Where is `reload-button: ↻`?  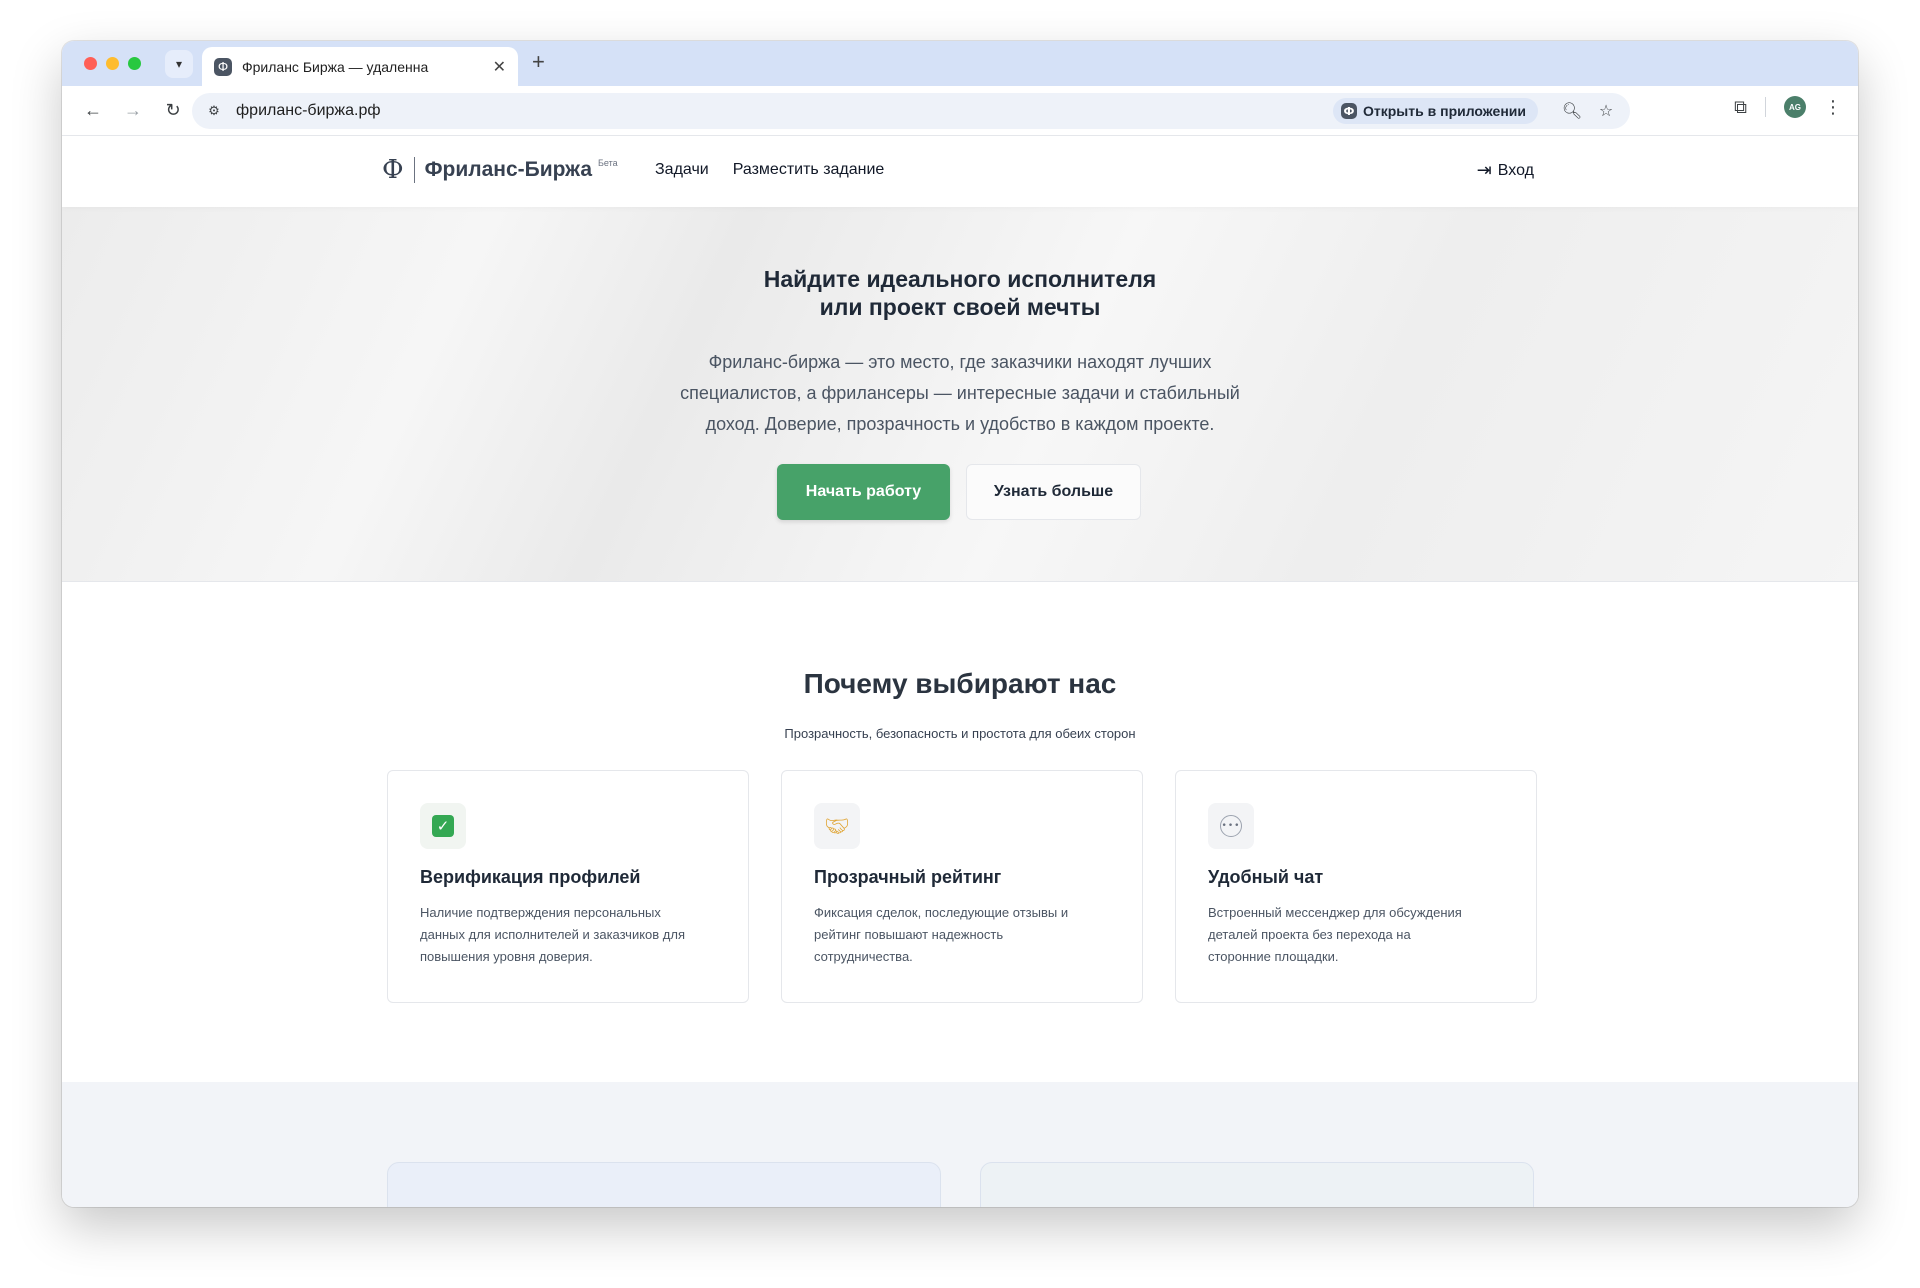
reload-button: ↻ is located at coordinates (173, 111).